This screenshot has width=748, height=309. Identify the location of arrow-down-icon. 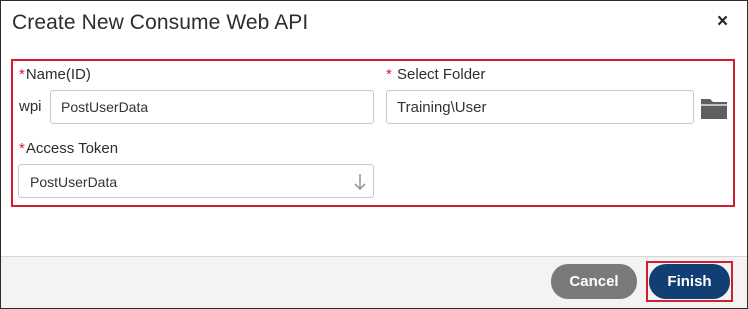
(360, 182).